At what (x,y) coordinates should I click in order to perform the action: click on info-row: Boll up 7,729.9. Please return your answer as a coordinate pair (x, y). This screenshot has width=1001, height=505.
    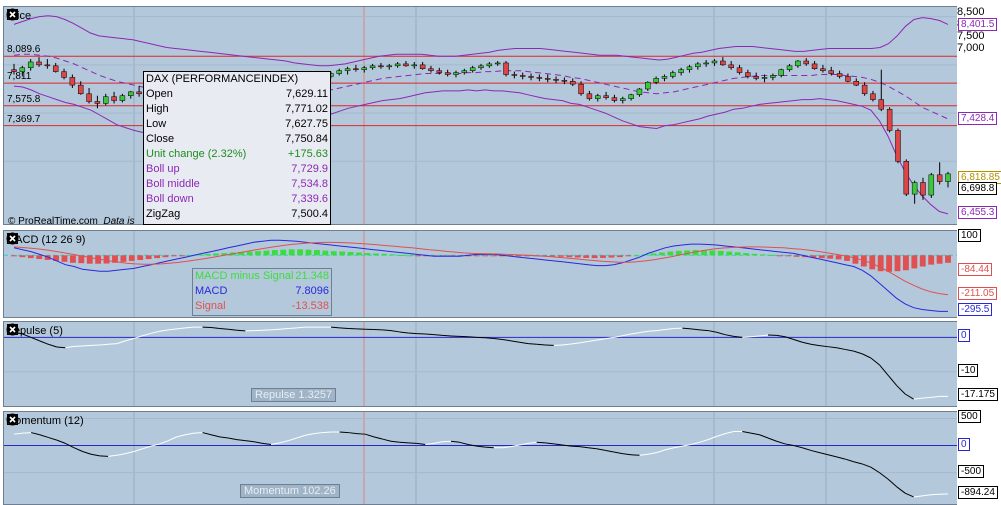
    Looking at the image, I should click on (237, 170).